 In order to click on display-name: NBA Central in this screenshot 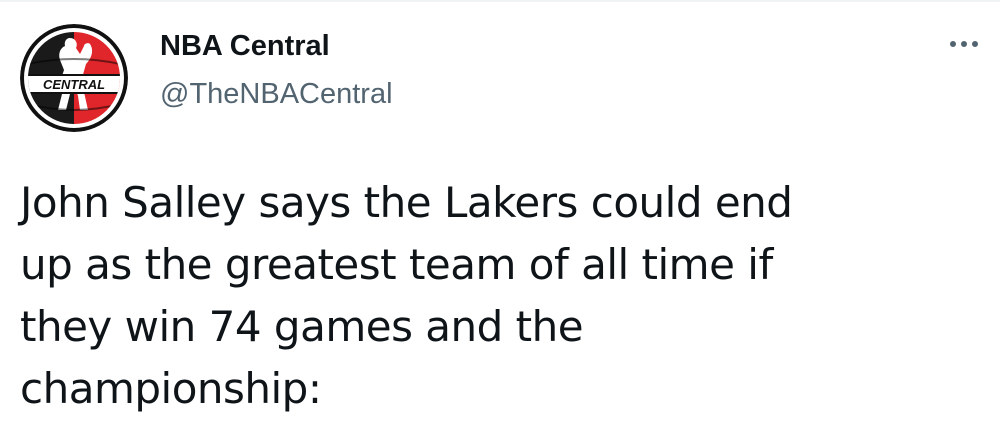, I will do `click(276, 46)`.